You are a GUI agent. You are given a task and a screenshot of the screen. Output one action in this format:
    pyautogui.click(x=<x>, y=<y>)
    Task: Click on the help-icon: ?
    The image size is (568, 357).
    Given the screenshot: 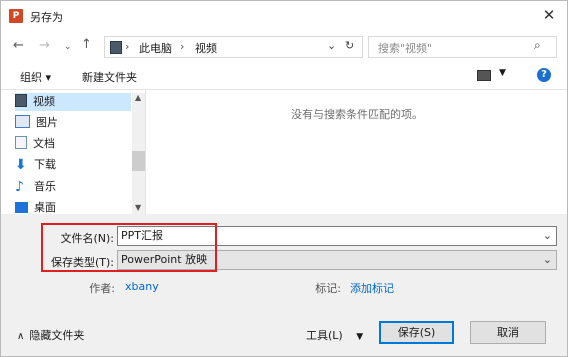 What is the action you would take?
    pyautogui.click(x=544, y=75)
    